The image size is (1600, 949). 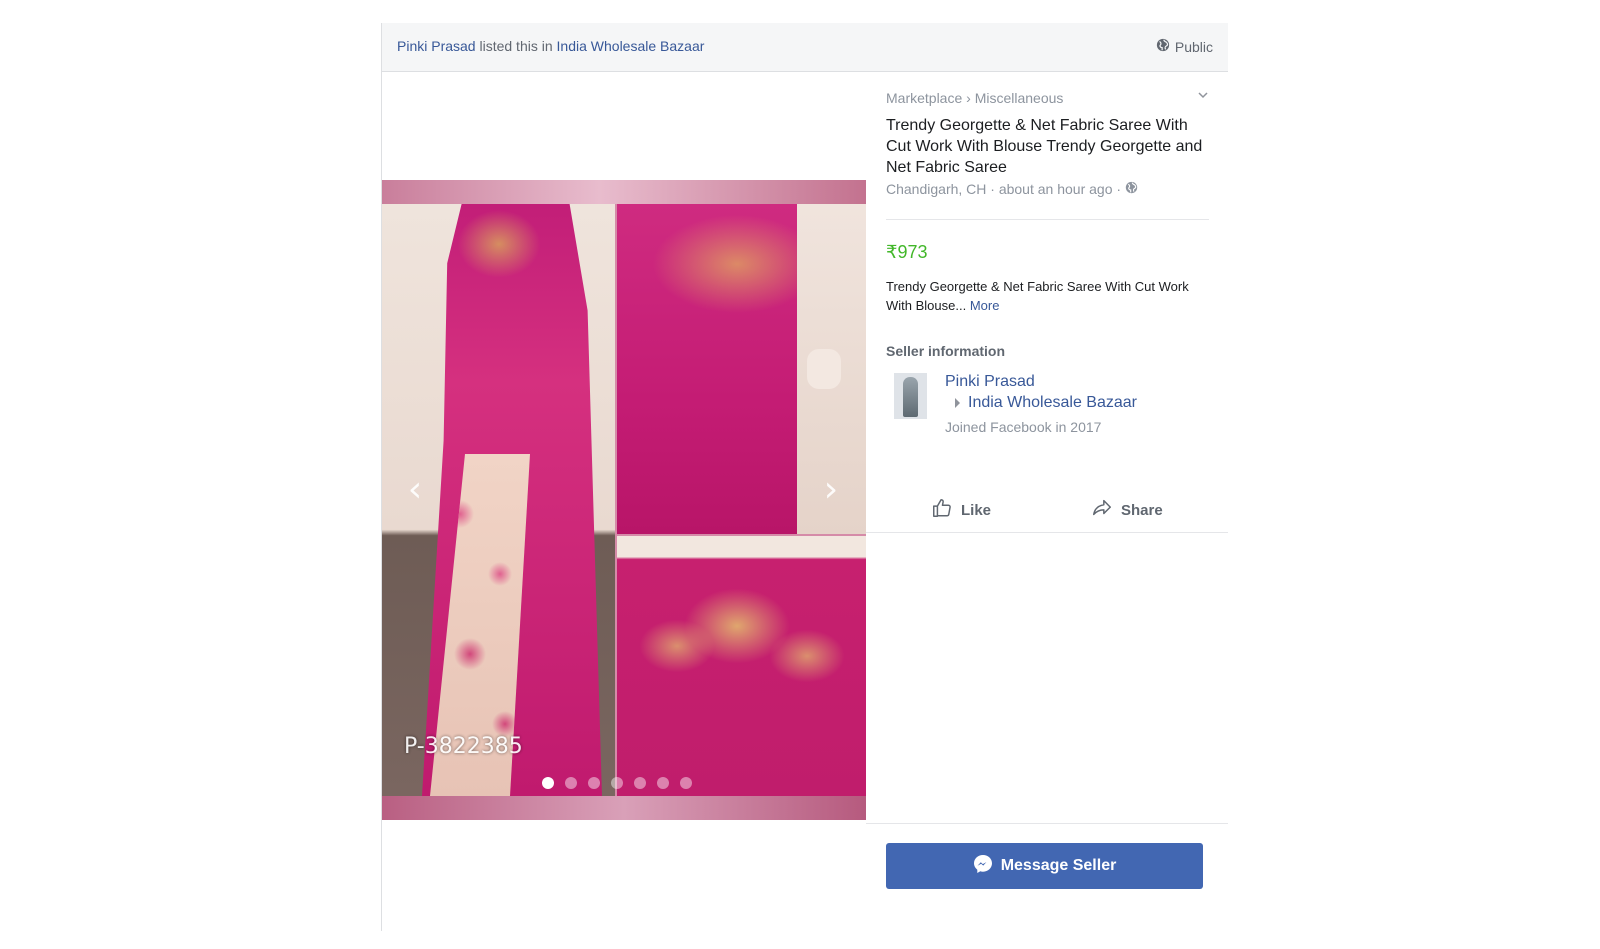 I want to click on share-button: Share, so click(x=1127, y=510).